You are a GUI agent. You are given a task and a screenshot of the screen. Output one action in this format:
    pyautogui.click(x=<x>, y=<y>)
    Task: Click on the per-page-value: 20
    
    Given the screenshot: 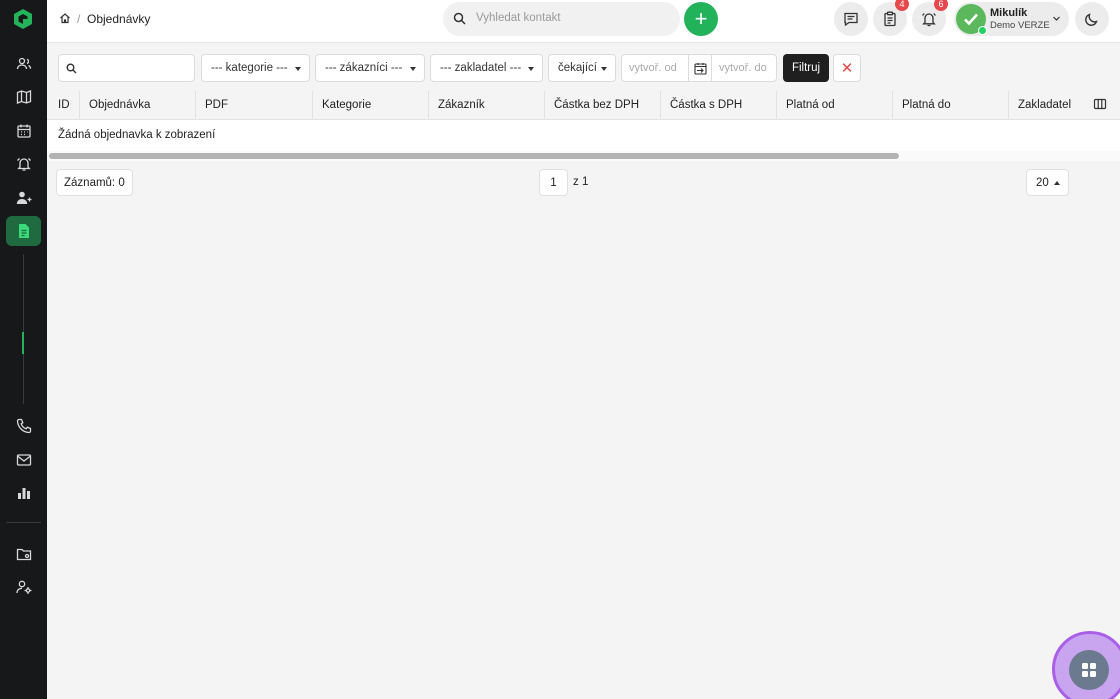 What is the action you would take?
    pyautogui.click(x=1042, y=182)
    